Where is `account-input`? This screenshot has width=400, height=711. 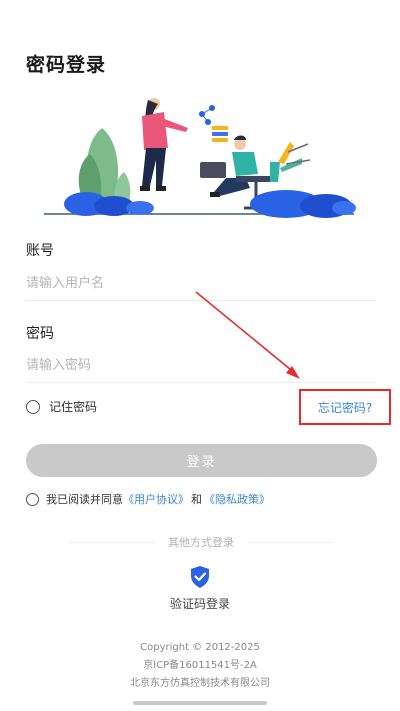 account-input is located at coordinates (201, 284).